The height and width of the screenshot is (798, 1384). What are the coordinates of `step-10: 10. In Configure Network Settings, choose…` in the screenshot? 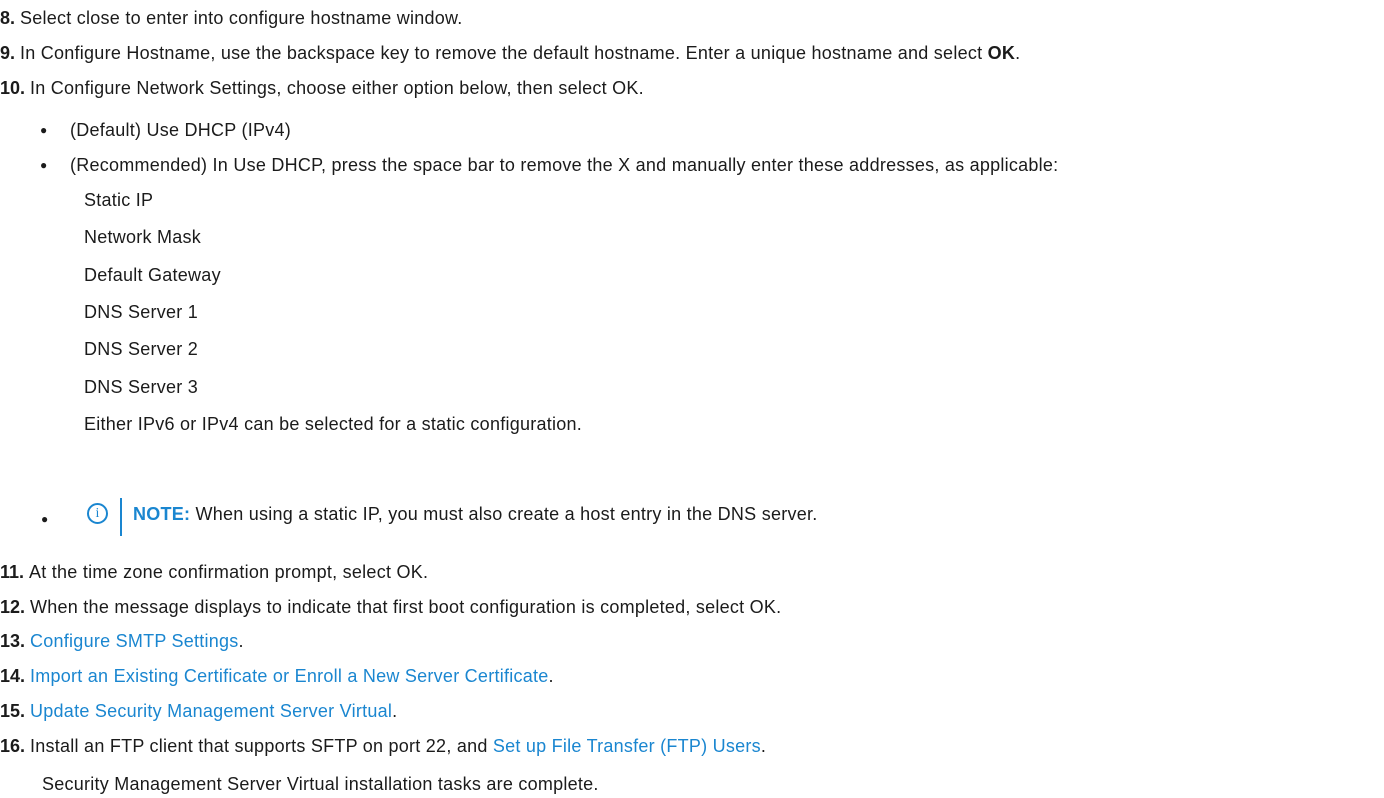 It's located at (322, 88).